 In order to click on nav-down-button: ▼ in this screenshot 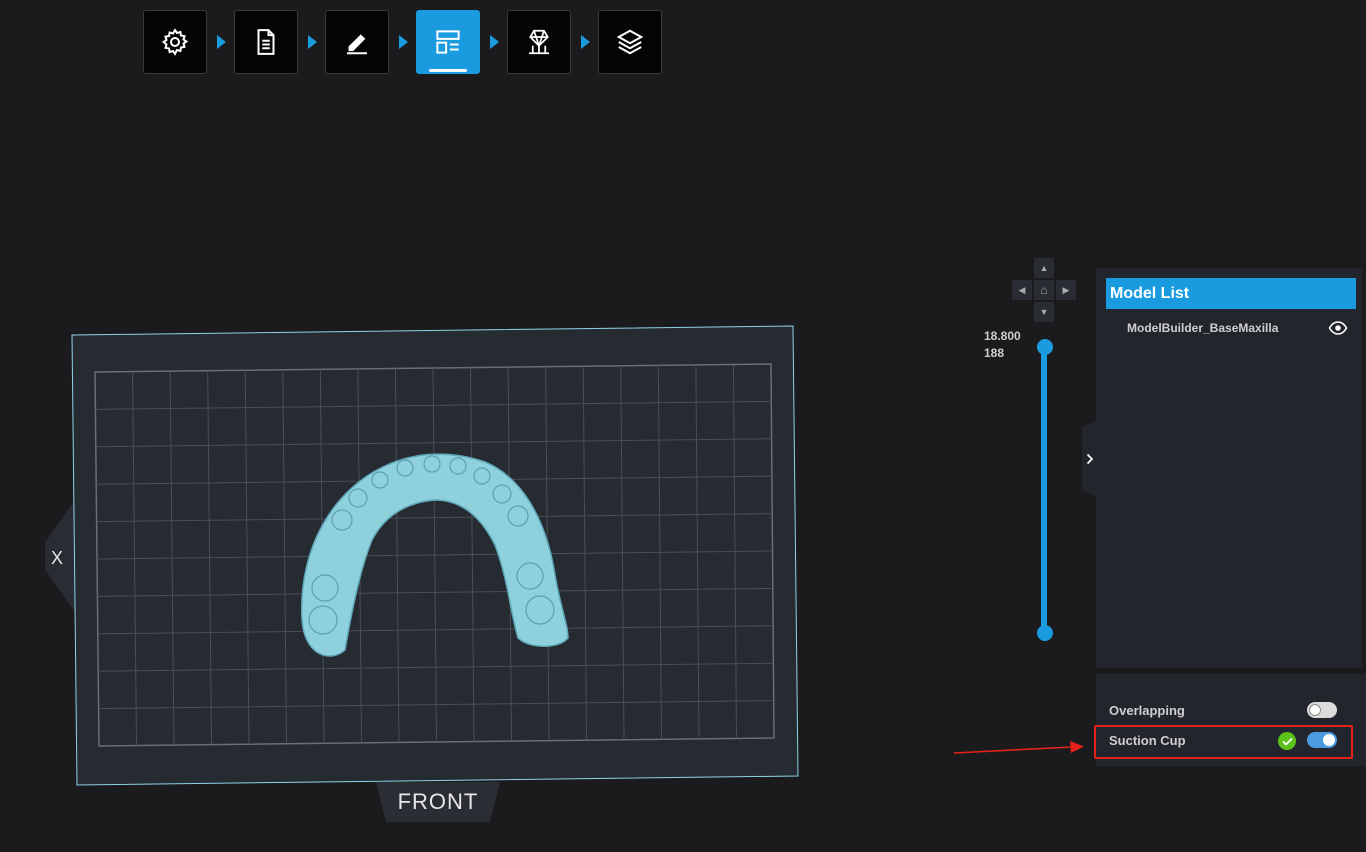, I will do `click(1044, 312)`.